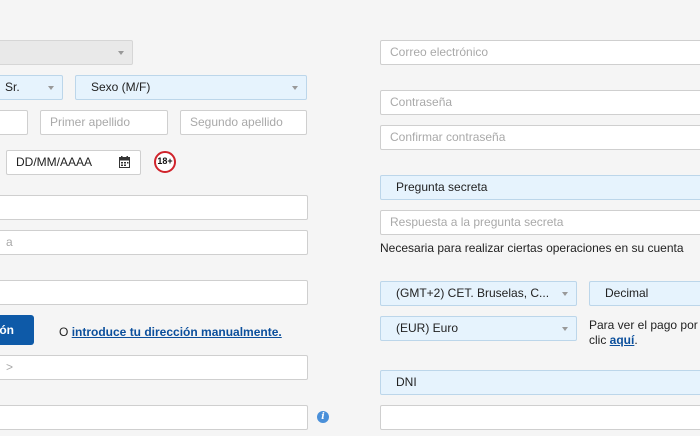  Describe the element at coordinates (643, 325) in the screenshot. I see `payment-note-line1: Para ver el pago por` at that location.